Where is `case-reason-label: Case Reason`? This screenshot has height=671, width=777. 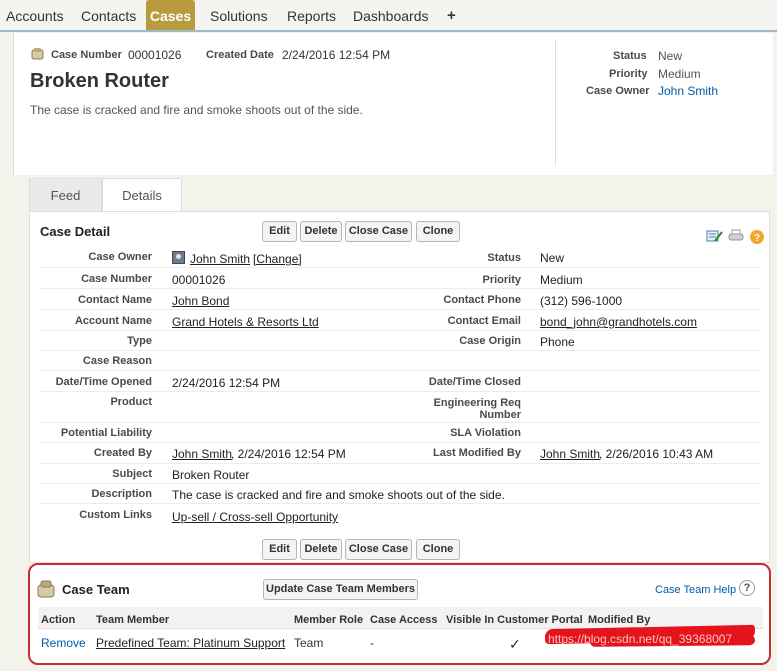 case-reason-label: Case Reason is located at coordinates (117, 361).